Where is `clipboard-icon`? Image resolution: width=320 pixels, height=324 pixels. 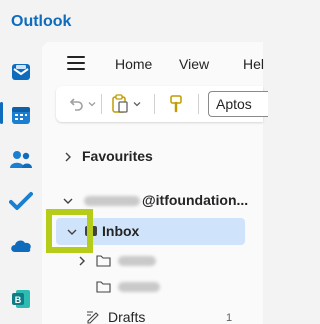 clipboard-icon is located at coordinates (120, 103).